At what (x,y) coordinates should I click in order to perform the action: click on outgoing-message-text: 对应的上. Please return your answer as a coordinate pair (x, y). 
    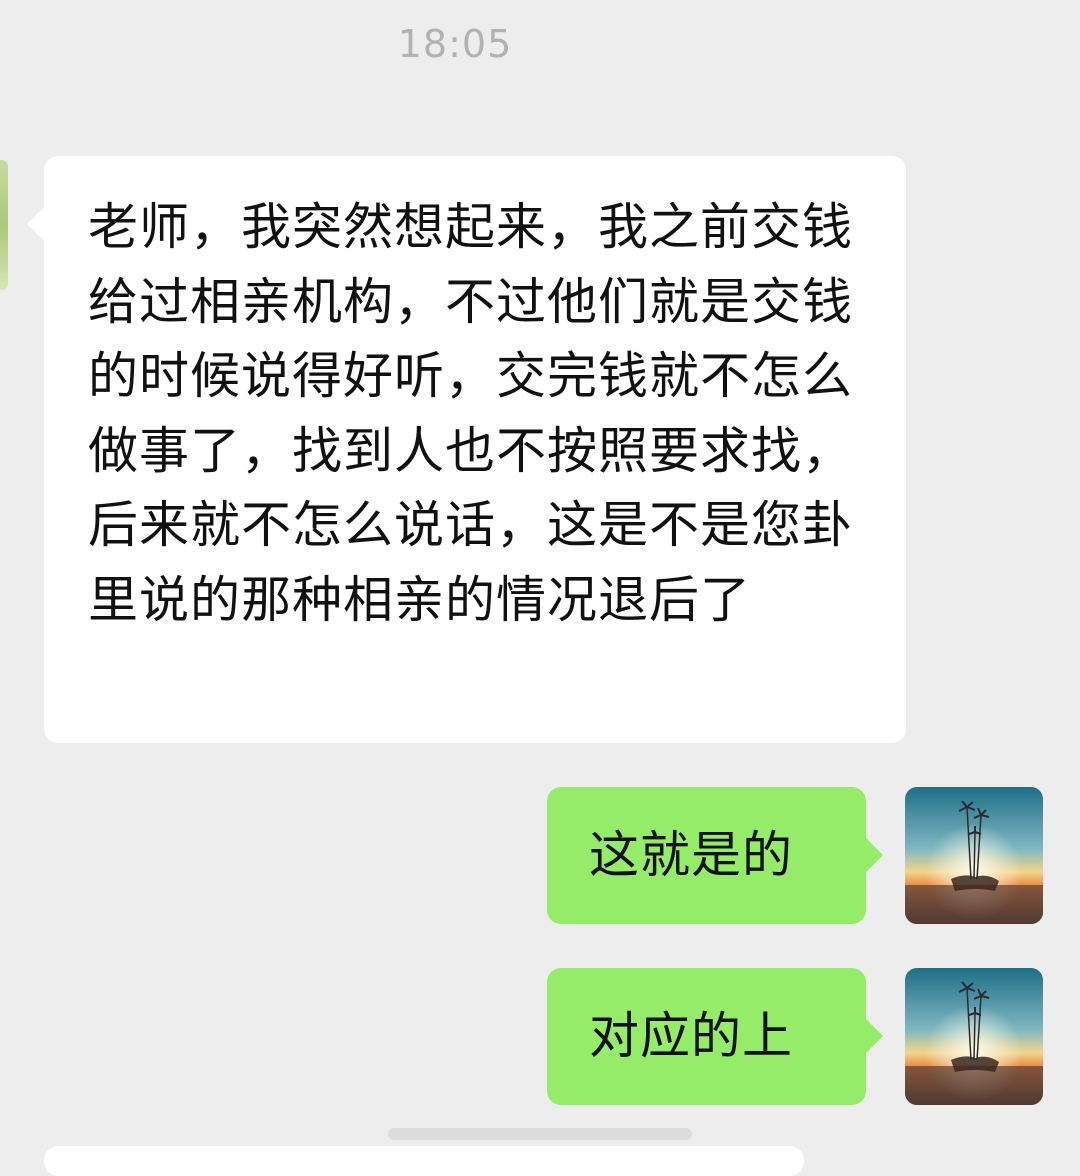
    Looking at the image, I should click on (691, 1036).